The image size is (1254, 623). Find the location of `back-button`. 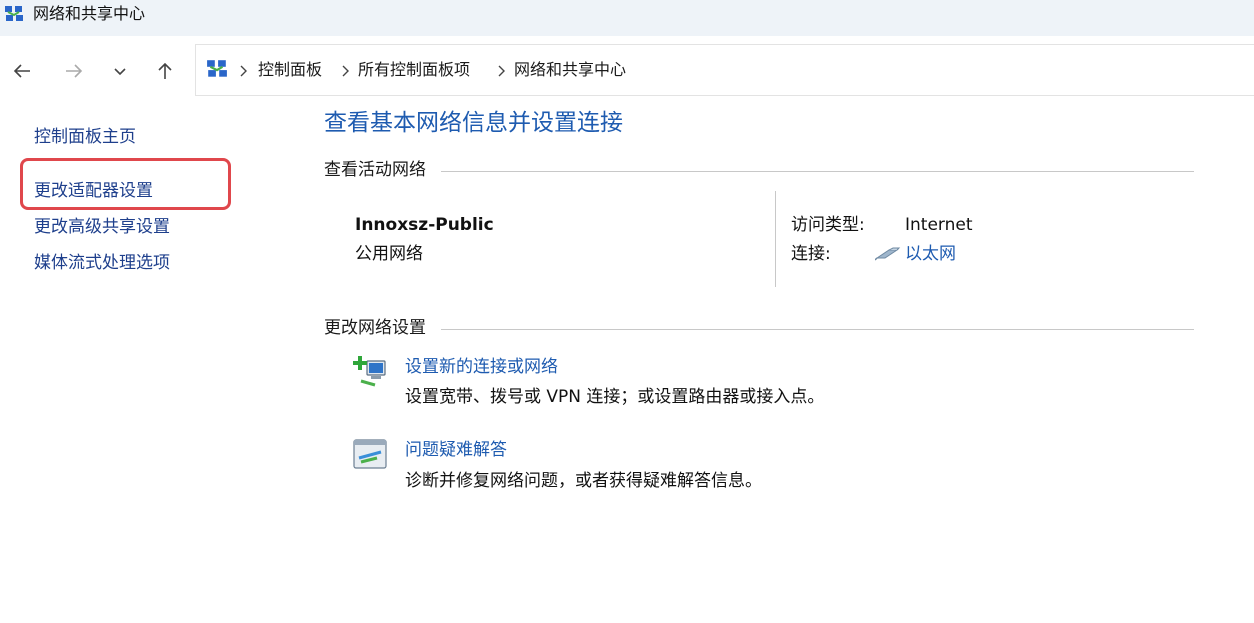

back-button is located at coordinates (22, 71).